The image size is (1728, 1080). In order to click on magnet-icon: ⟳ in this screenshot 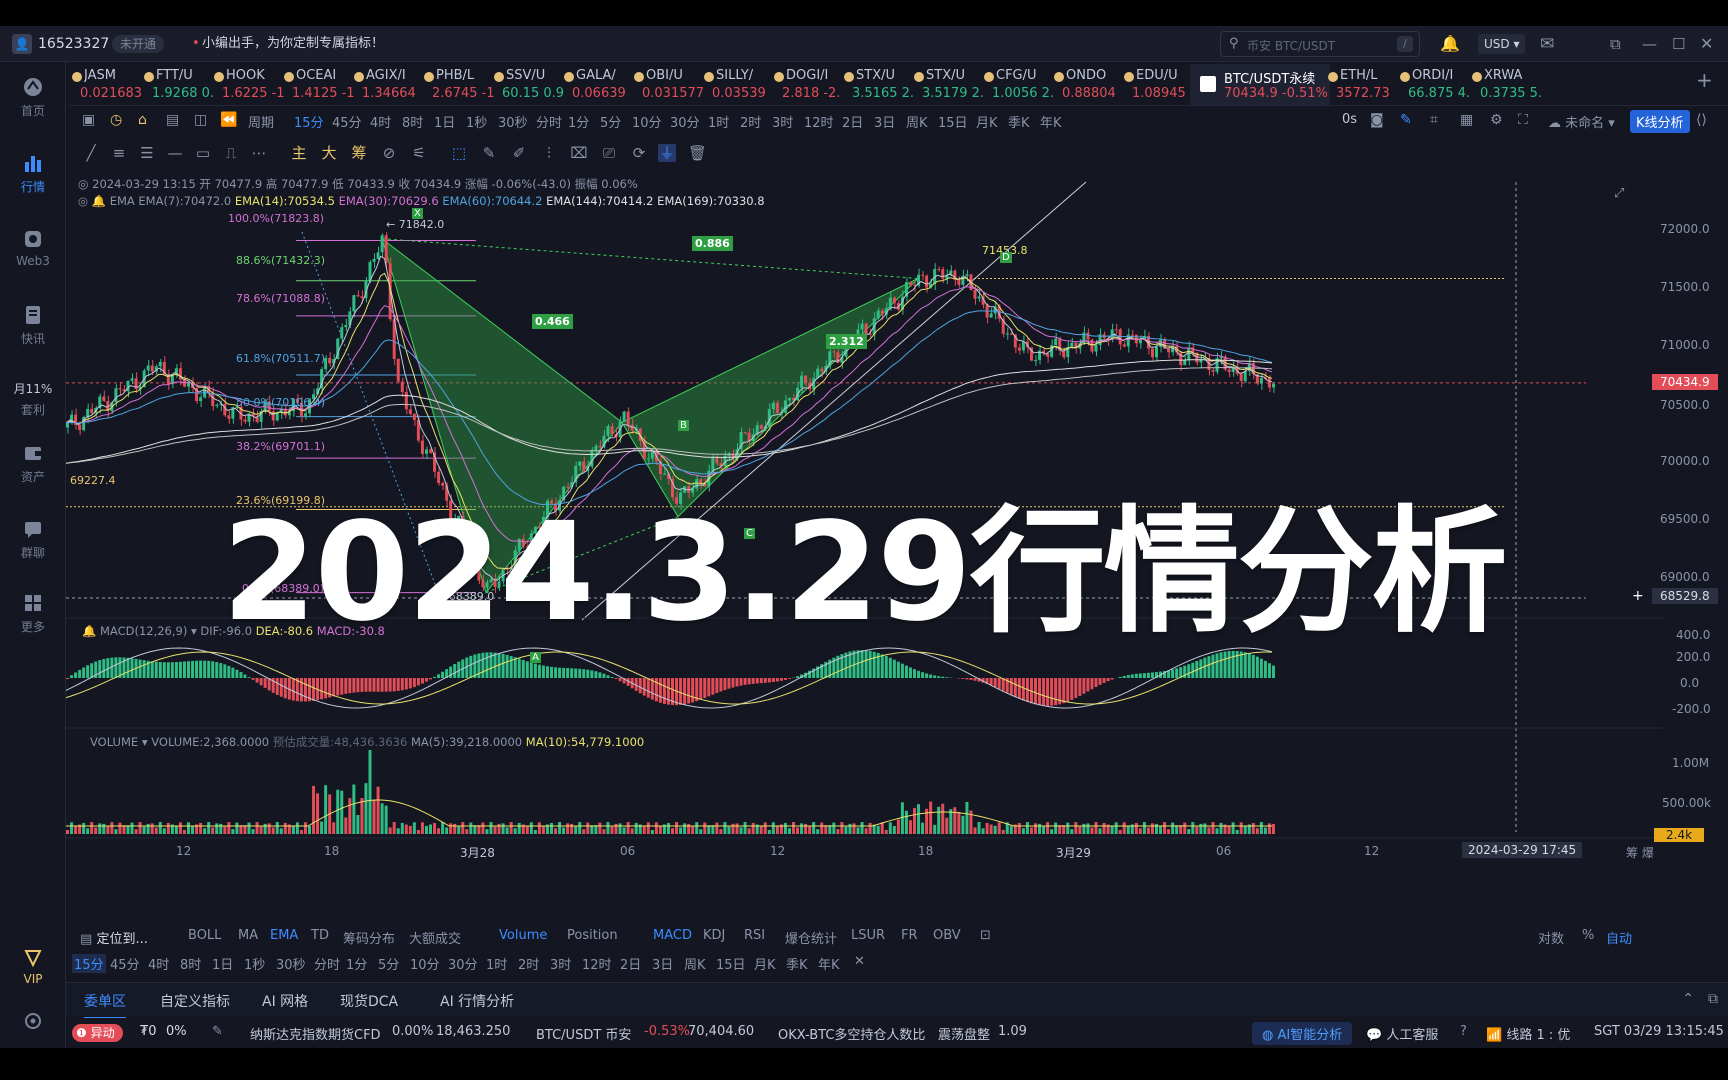, I will do `click(639, 153)`.